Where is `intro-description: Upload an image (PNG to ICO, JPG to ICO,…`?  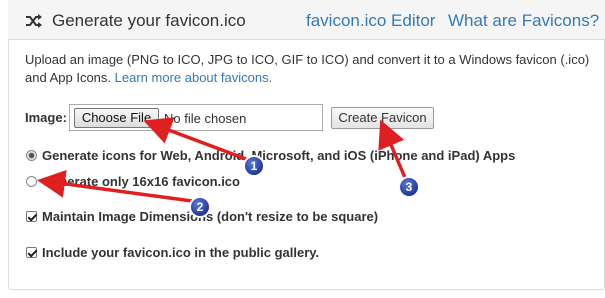 intro-description: Upload an image (PNG to ICO, JPG to ICO,… is located at coordinates (307, 68).